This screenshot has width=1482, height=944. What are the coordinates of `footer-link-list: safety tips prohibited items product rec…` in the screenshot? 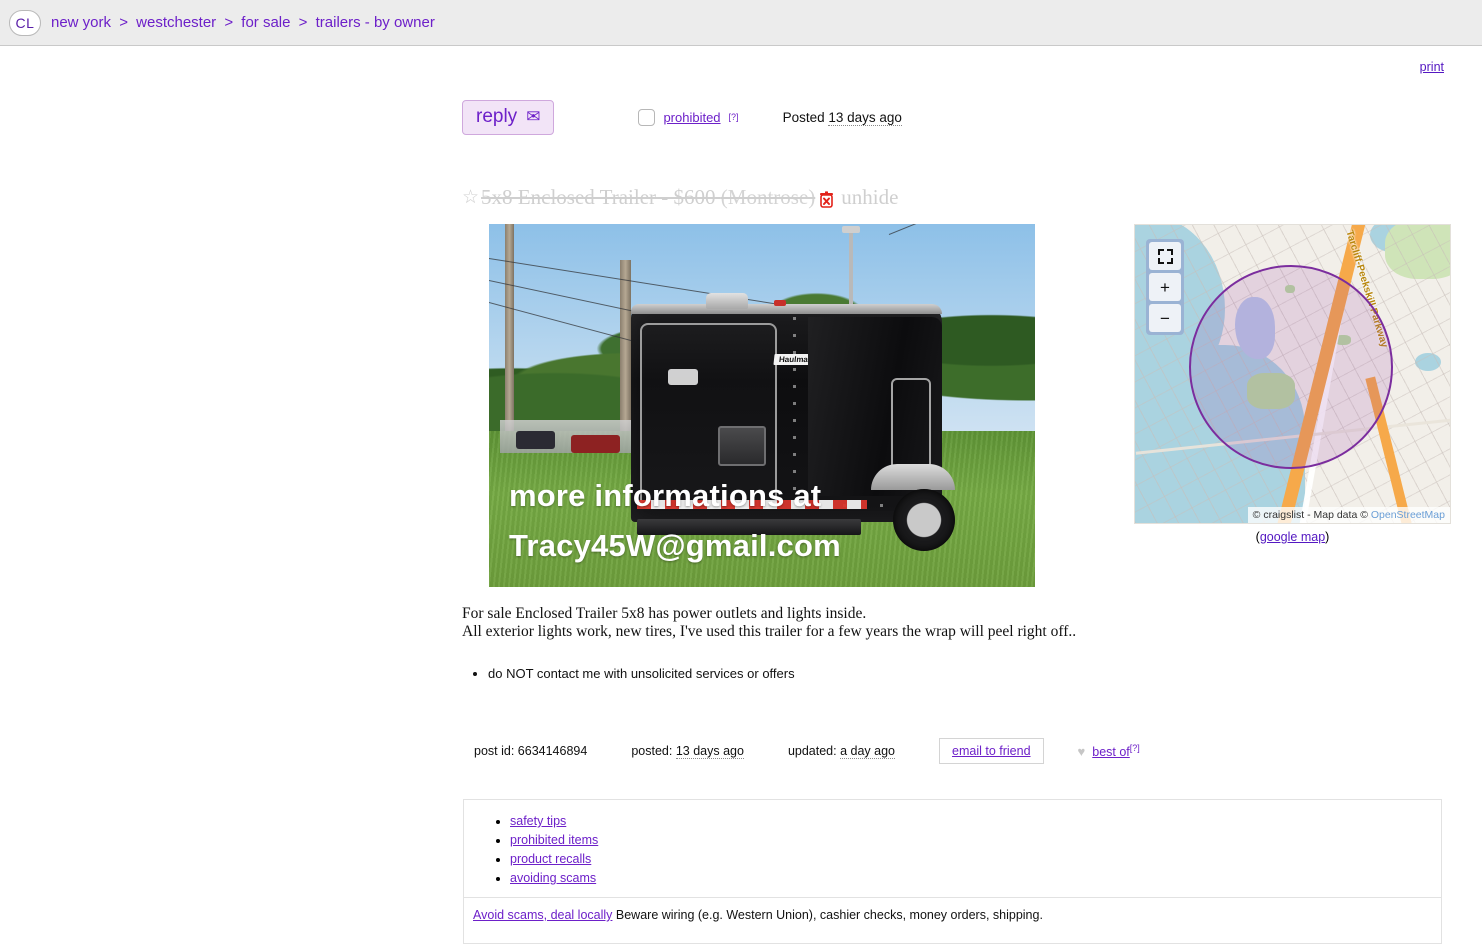 It's located at (952, 844).